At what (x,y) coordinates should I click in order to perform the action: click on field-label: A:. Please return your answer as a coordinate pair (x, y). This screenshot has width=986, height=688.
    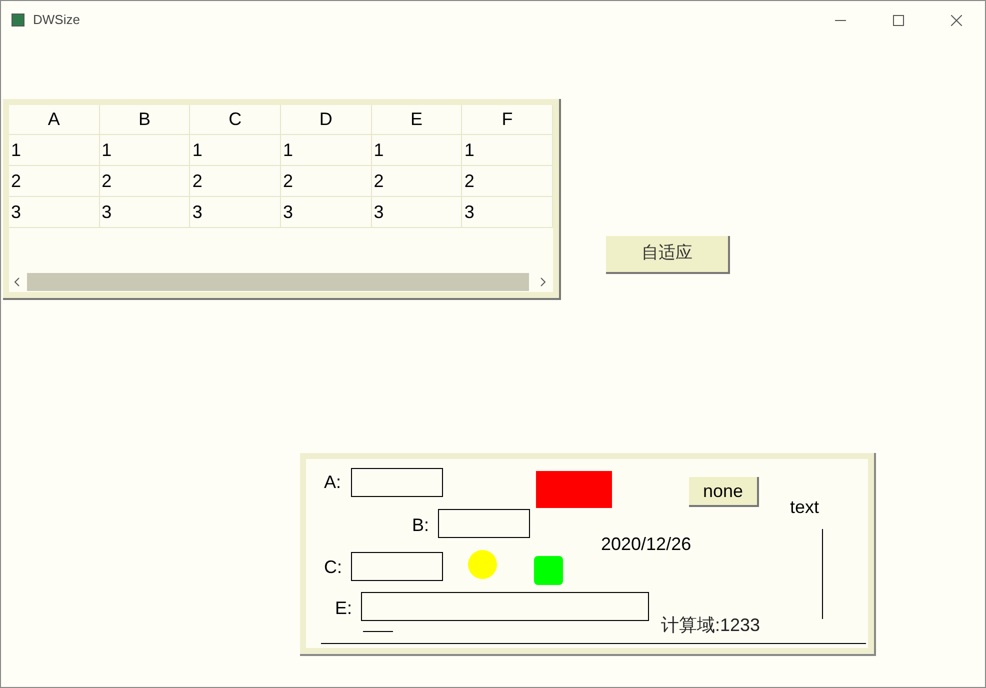
    Looking at the image, I should click on (333, 482).